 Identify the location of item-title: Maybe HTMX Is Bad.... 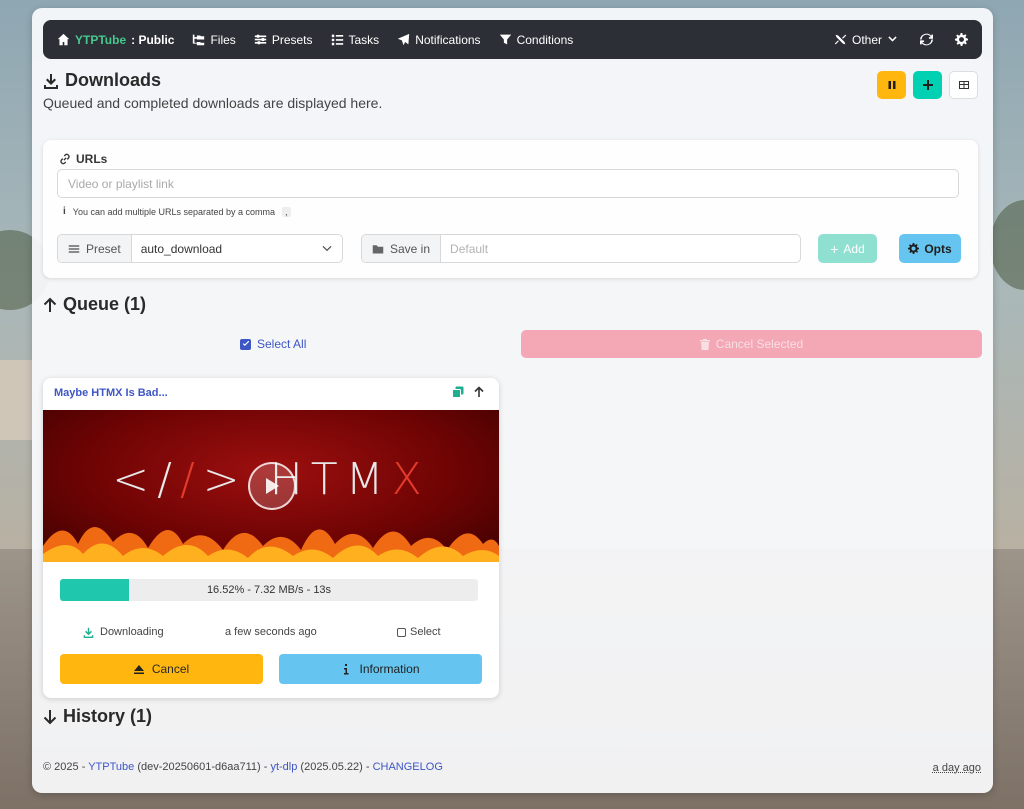
(111, 393).